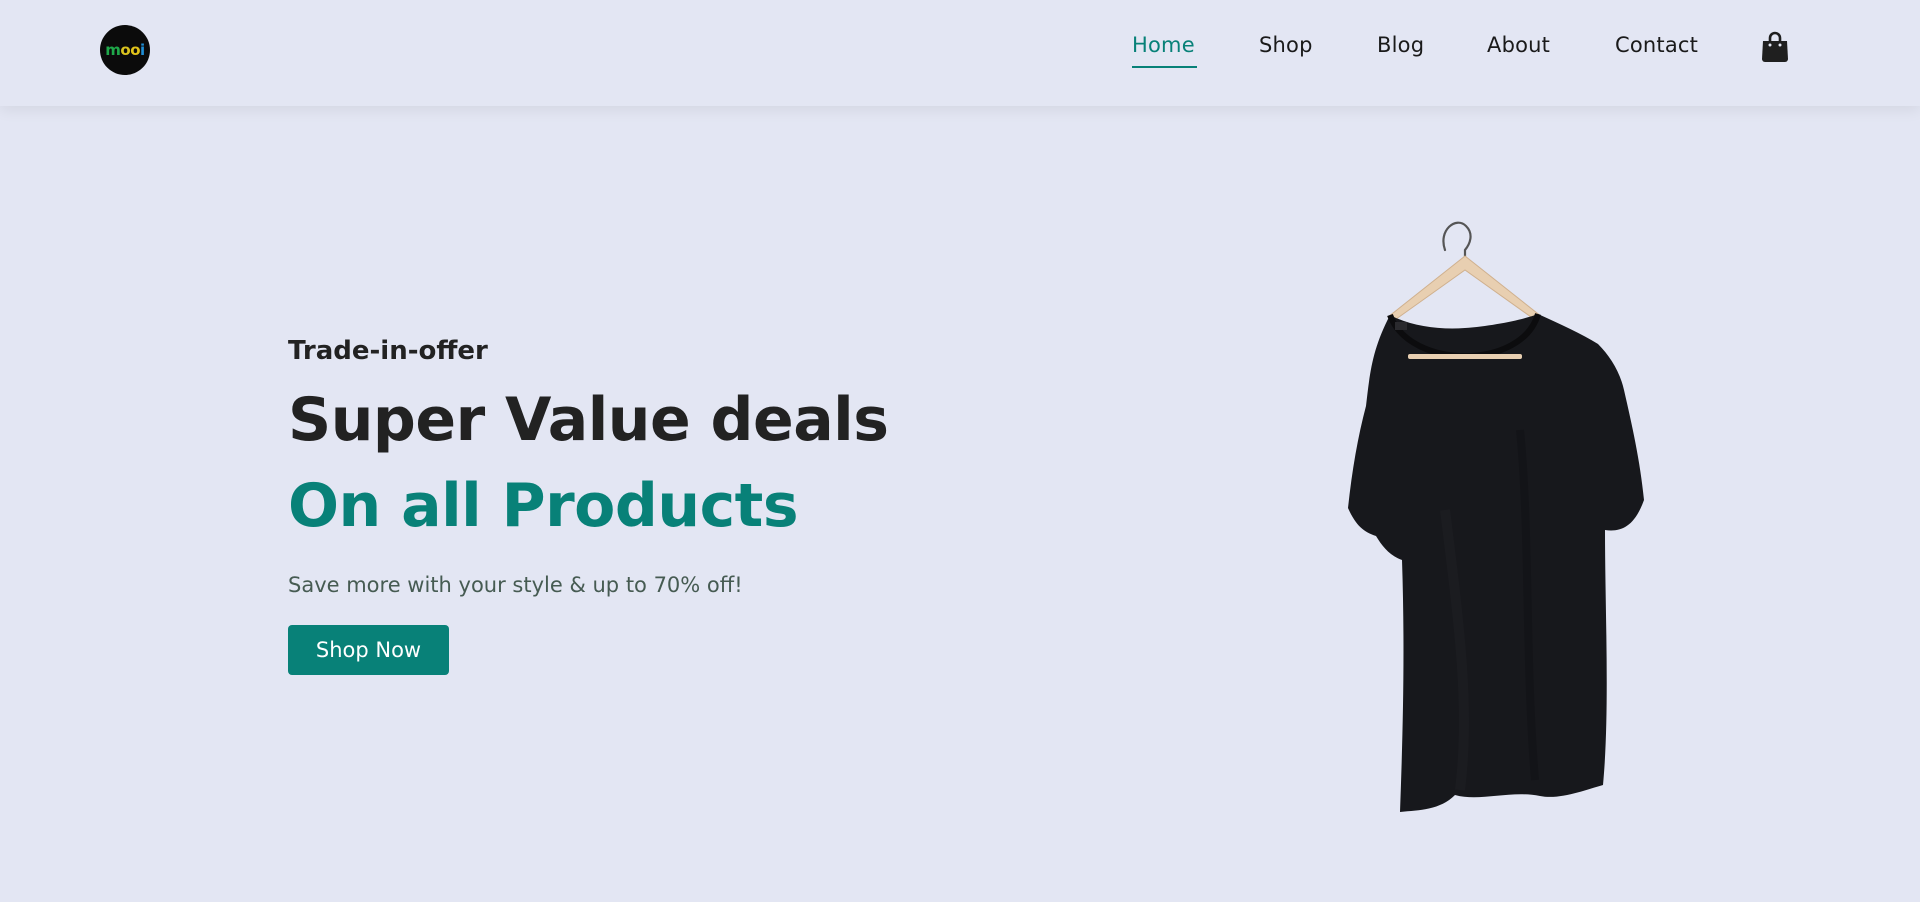  I want to click on nav-shop: Shop, so click(1286, 45).